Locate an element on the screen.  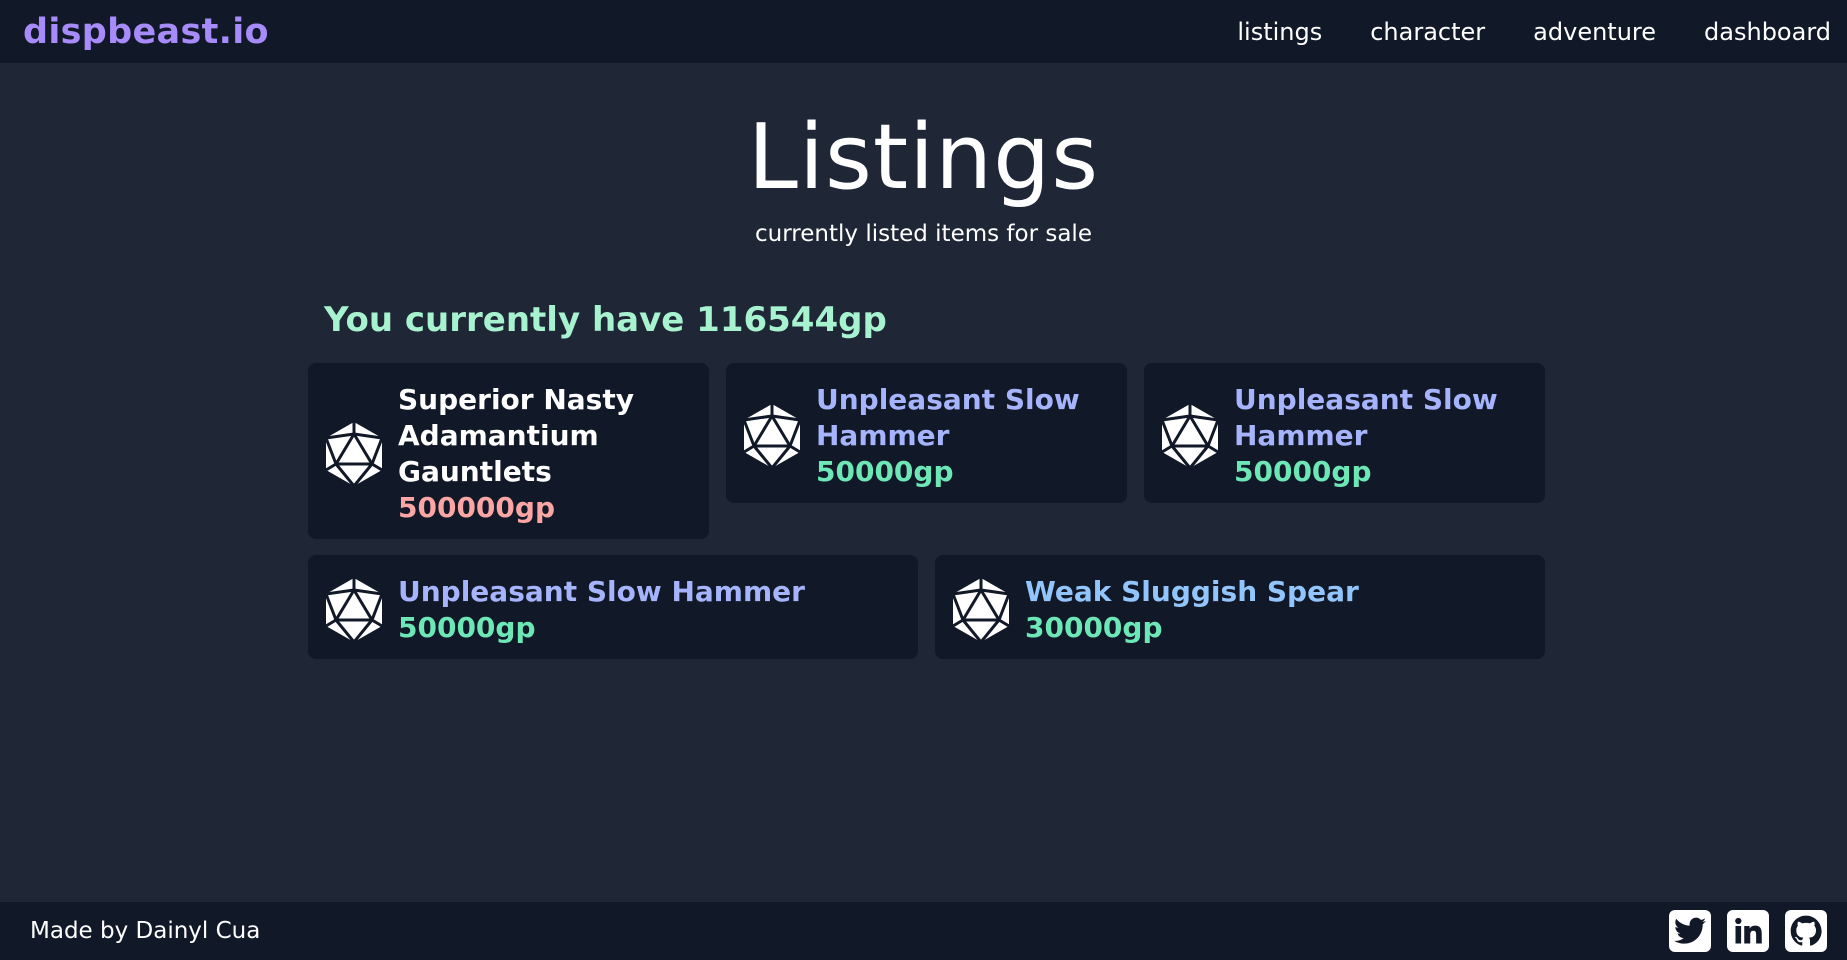
nav-link-character: character is located at coordinates (1427, 32).